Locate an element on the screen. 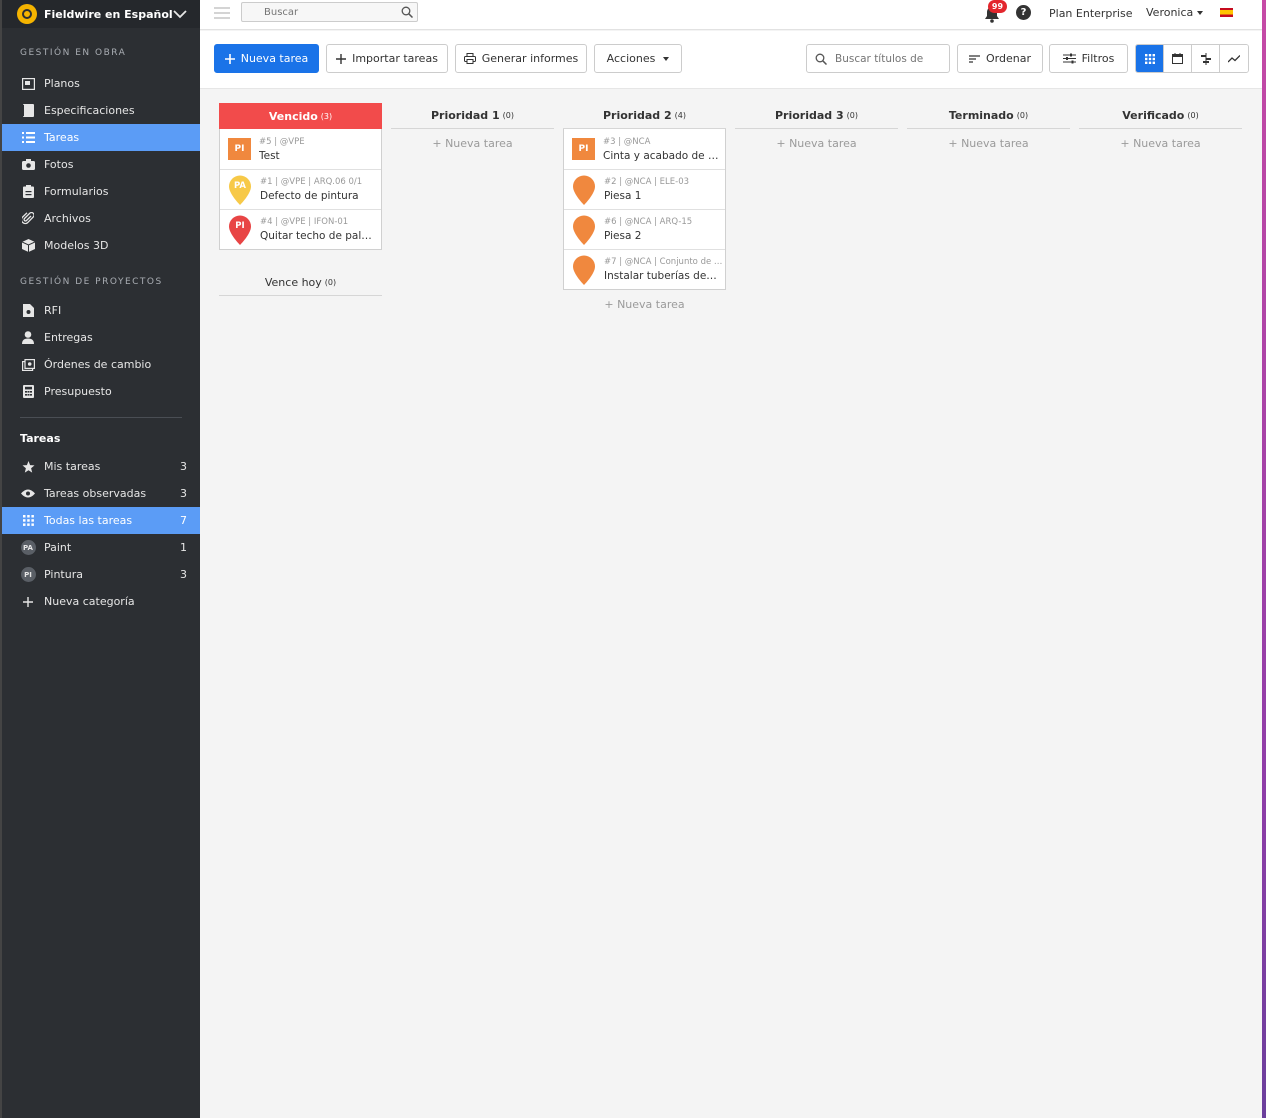 The image size is (1266, 1118). task-count: 7 is located at coordinates (183, 520).